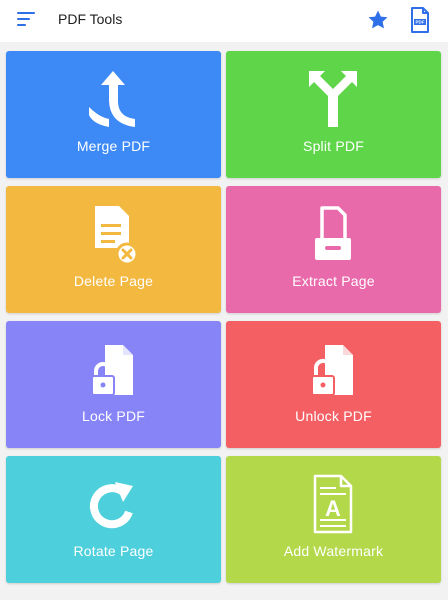 This screenshot has height=600, width=448. I want to click on tool-tile-split-pdf: Split PDF, so click(333, 114).